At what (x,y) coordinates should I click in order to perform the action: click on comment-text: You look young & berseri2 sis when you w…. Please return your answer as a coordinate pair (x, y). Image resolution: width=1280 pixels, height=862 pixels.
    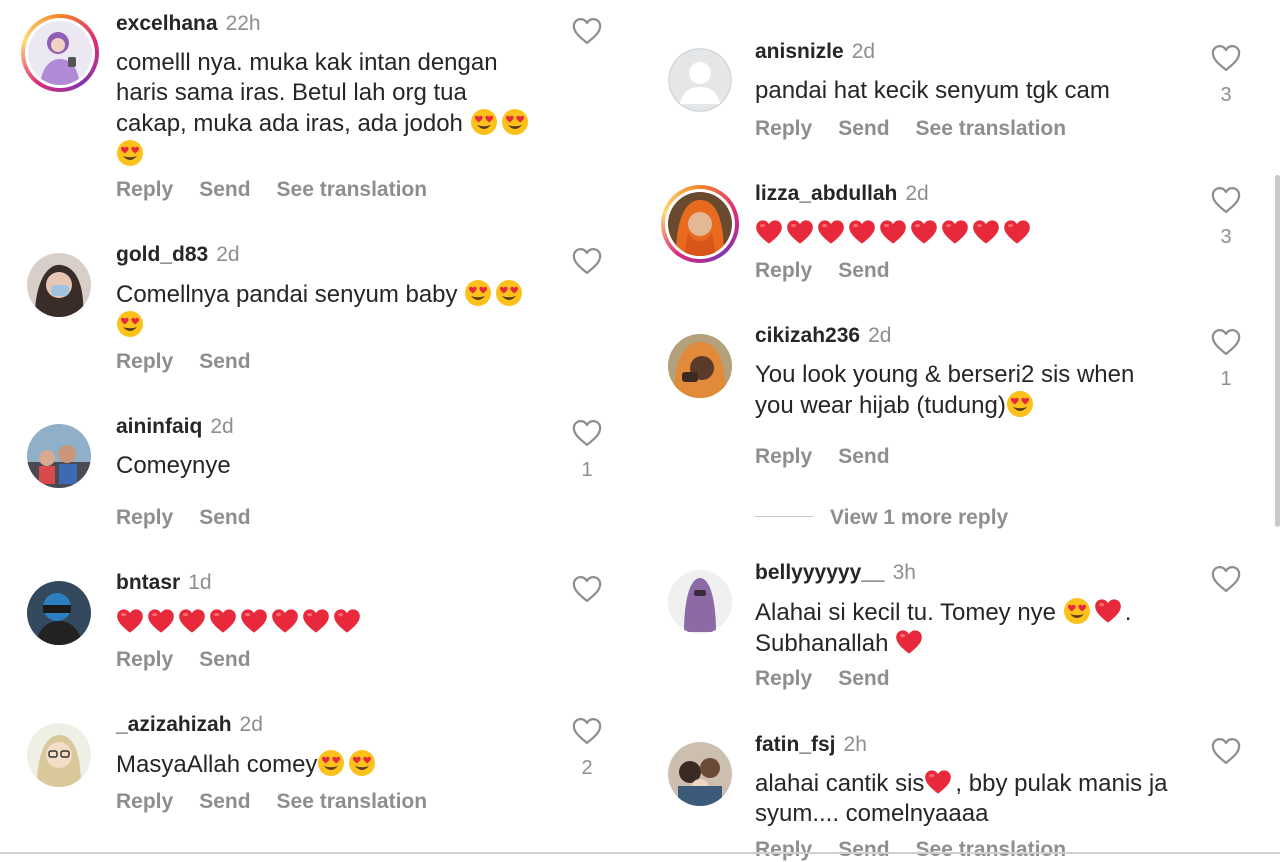
    Looking at the image, I should click on (975, 390).